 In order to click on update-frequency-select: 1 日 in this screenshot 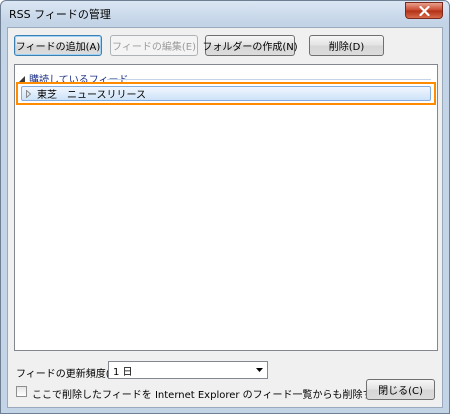, I will do `click(188, 370)`.